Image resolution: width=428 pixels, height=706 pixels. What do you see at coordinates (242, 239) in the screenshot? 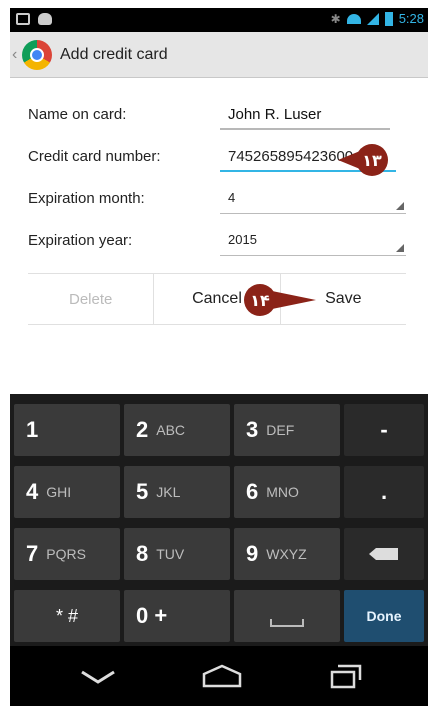
I see `expiration-year-value: 2015` at bounding box center [242, 239].